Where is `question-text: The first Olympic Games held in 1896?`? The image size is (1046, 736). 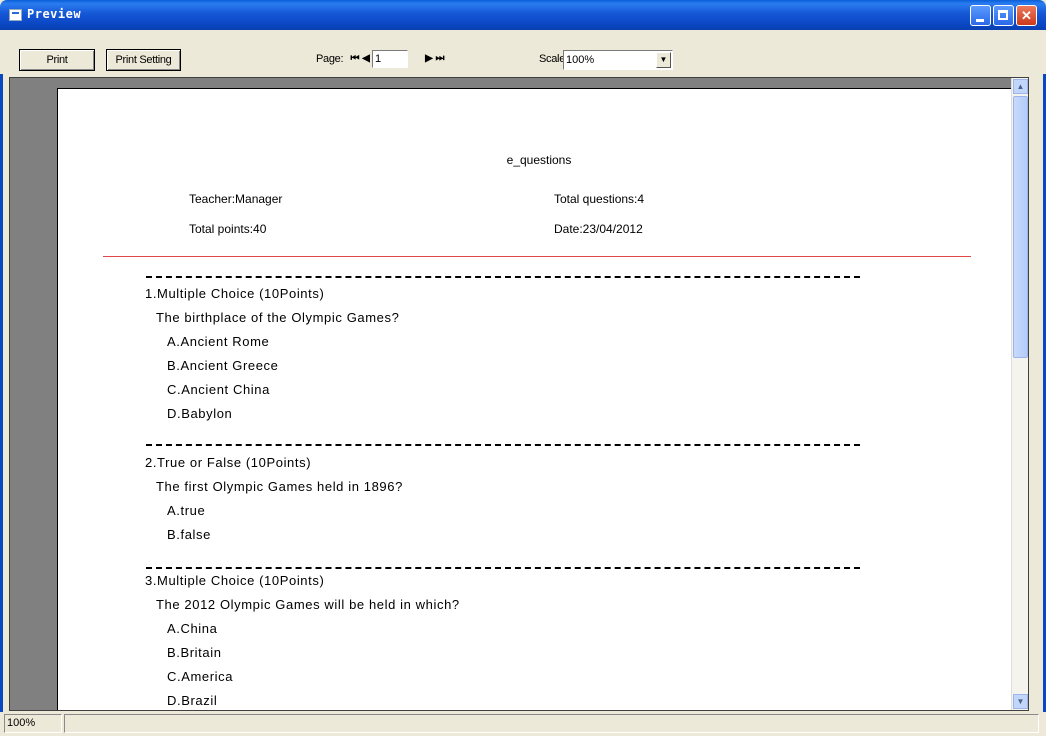 question-text: The first Olympic Games held in 1896? is located at coordinates (279, 486).